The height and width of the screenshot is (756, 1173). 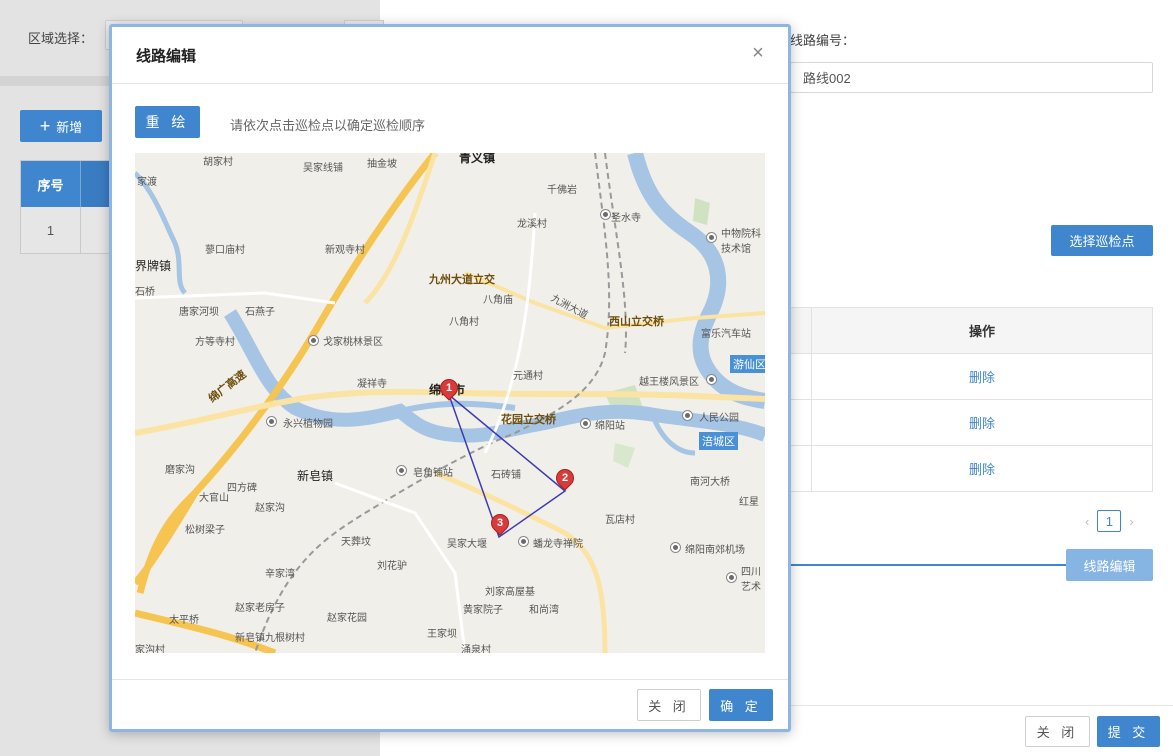 I want to click on table-header: 序号, so click(x=70, y=184).